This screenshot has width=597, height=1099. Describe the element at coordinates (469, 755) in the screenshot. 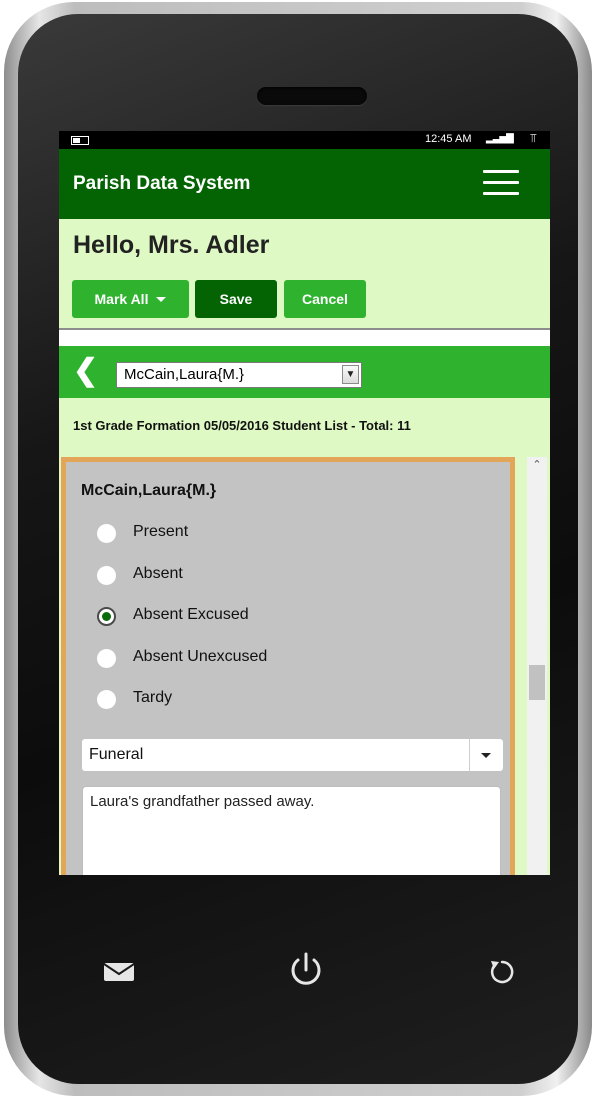

I see `select-divider` at that location.